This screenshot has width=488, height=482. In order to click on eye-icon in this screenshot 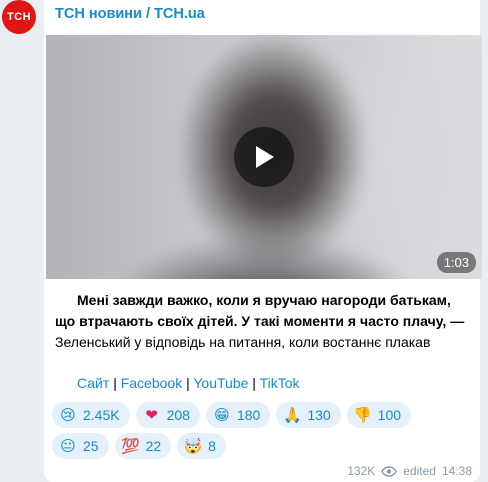, I will do `click(389, 471)`.